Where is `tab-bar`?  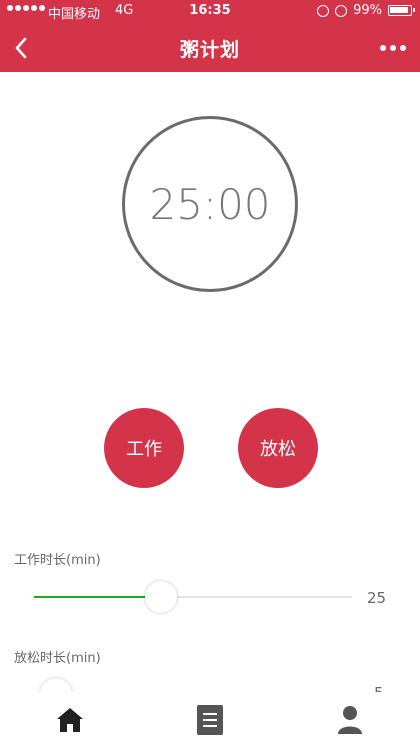 tab-bar is located at coordinates (210, 719).